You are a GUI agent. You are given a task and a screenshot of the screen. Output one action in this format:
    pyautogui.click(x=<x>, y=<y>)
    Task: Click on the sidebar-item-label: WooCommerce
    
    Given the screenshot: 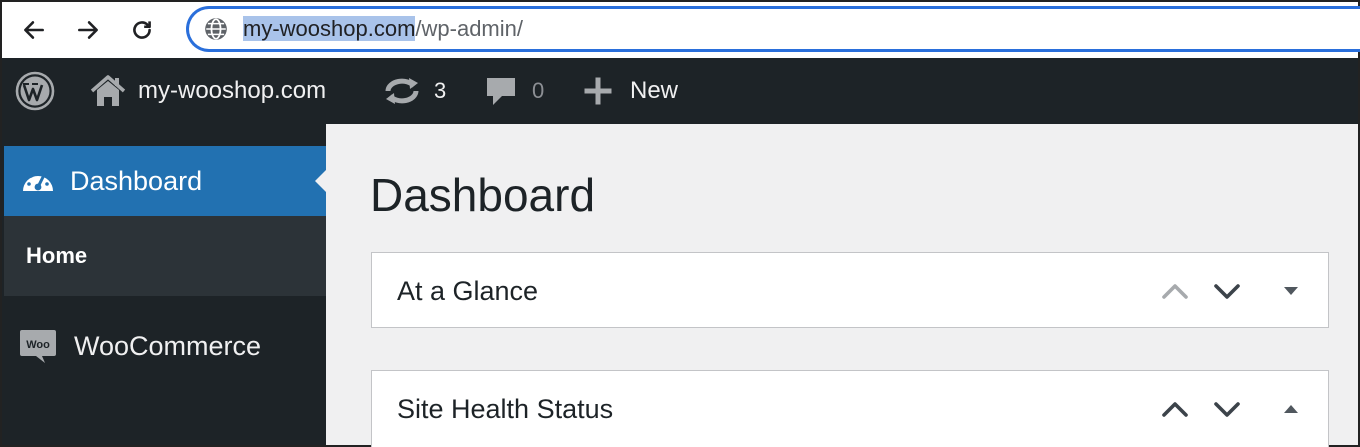 What is the action you would take?
    pyautogui.click(x=168, y=345)
    